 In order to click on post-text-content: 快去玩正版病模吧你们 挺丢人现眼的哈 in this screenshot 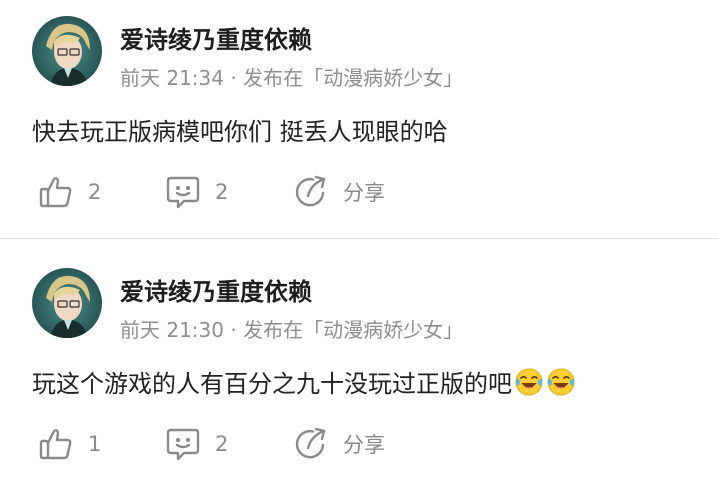, I will do `click(240, 132)`.